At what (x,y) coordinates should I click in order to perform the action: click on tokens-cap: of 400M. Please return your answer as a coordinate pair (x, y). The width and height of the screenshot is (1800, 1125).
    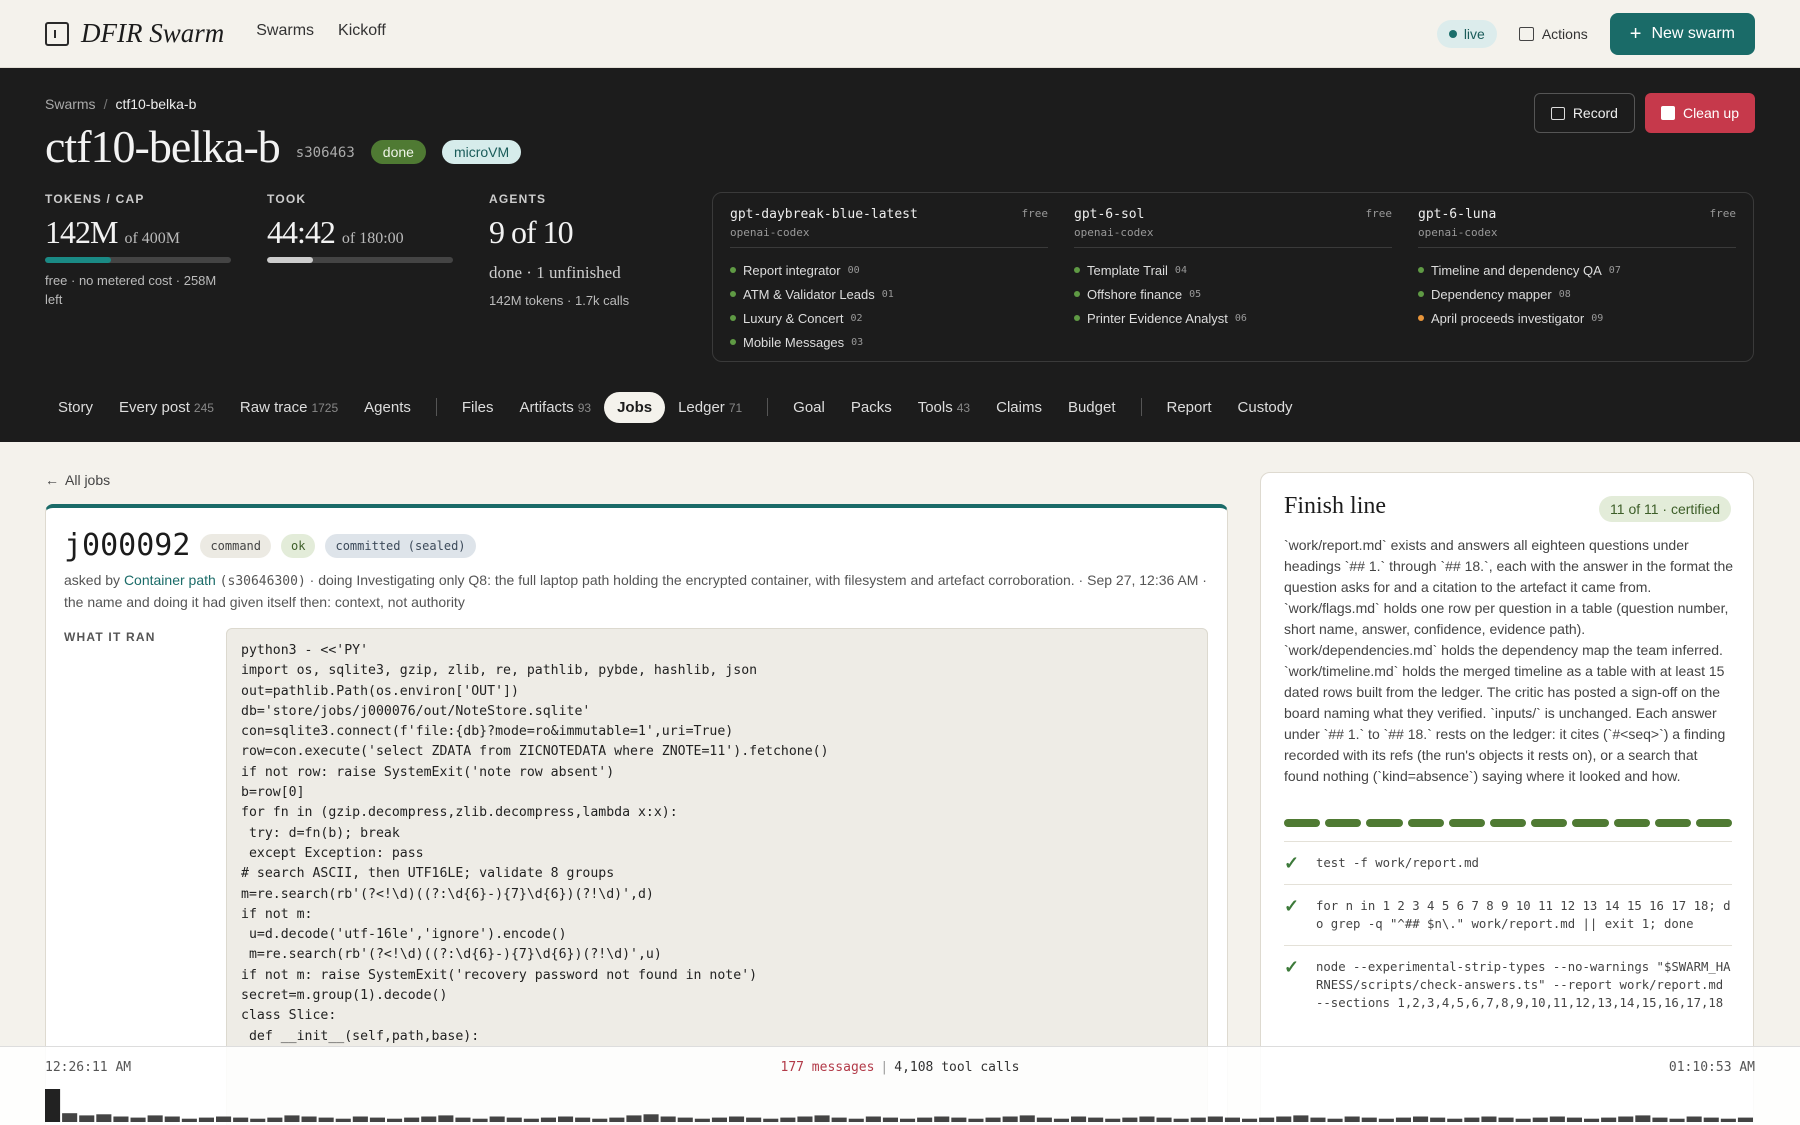
    Looking at the image, I should click on (152, 238).